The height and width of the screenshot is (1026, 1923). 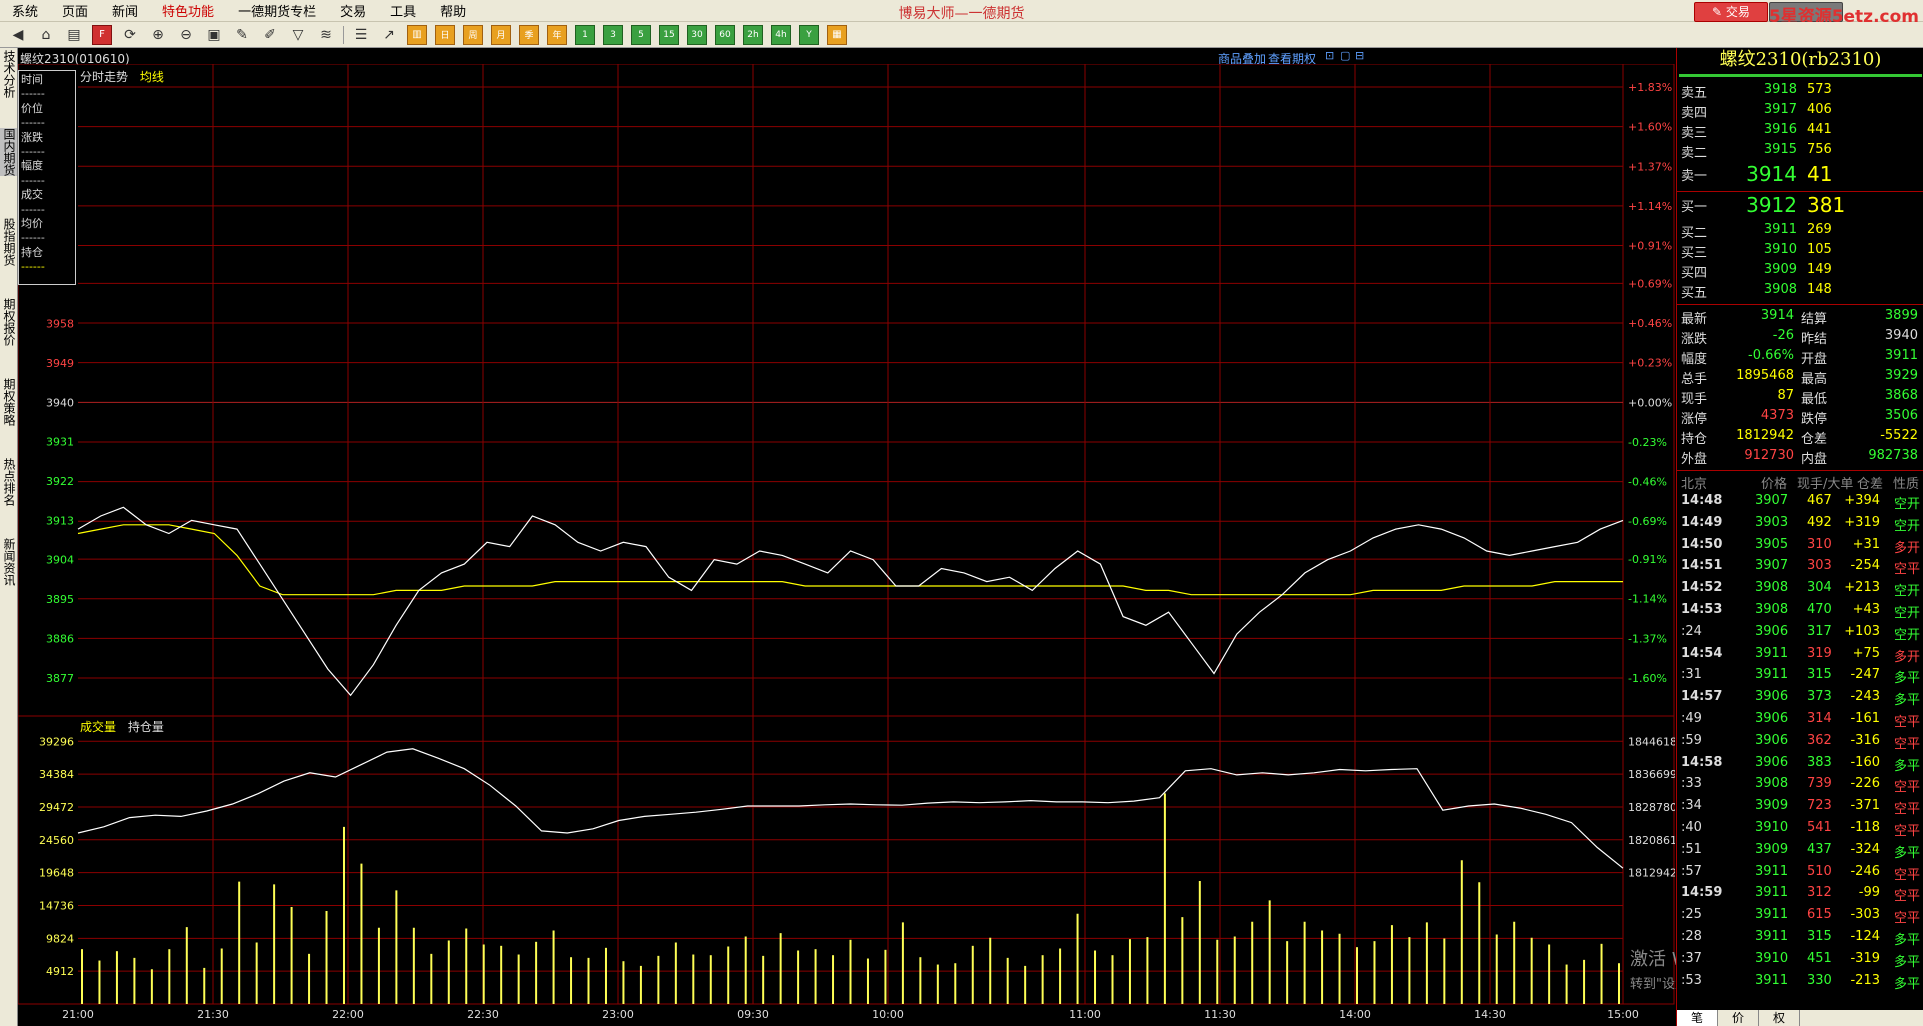 What do you see at coordinates (1765, 375) in the screenshot?
I see `stat-value: 1895468` at bounding box center [1765, 375].